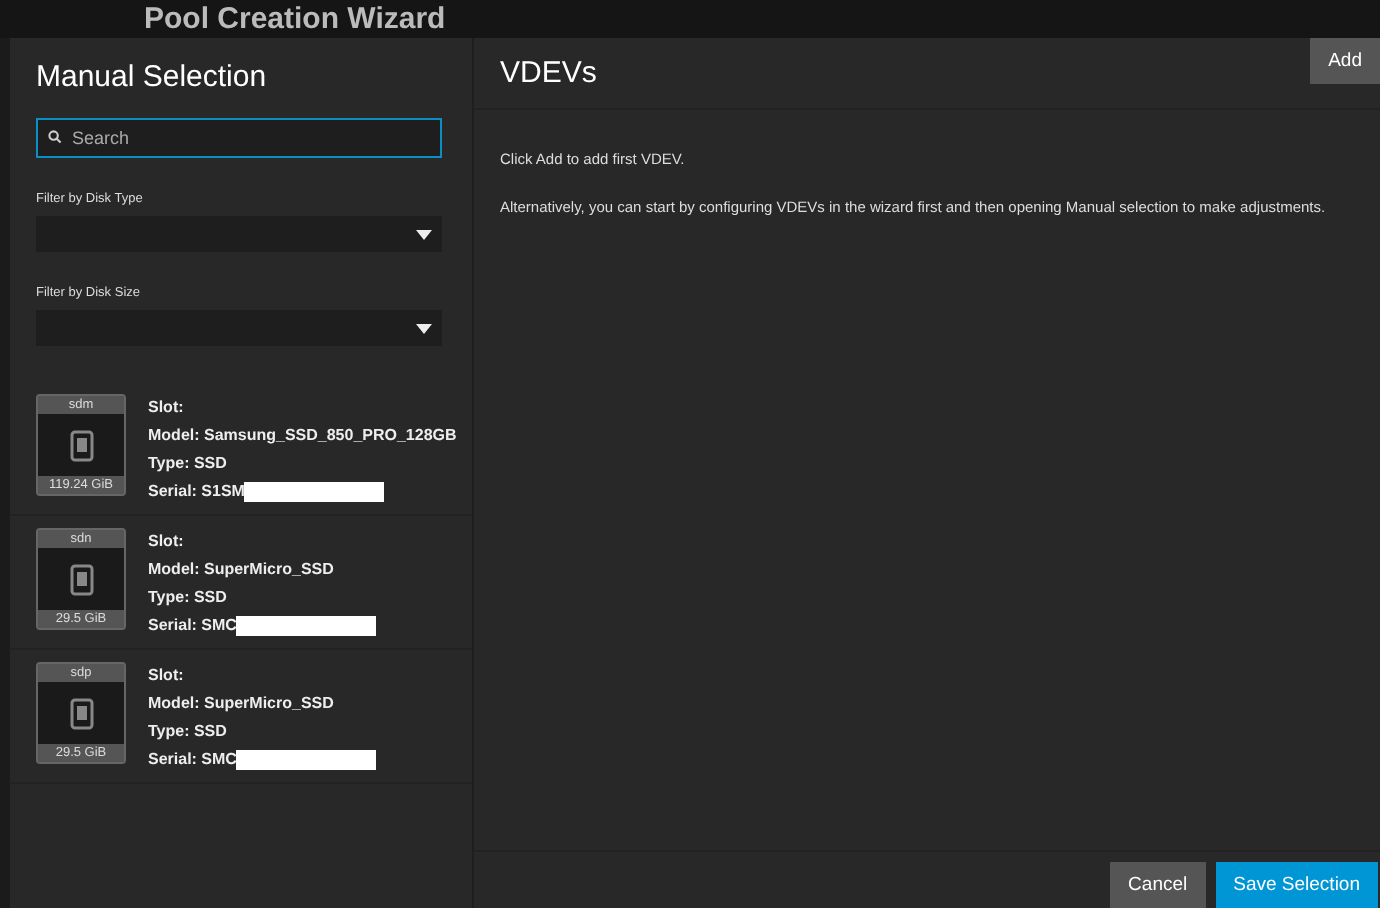  I want to click on search-field: Search, so click(239, 138).